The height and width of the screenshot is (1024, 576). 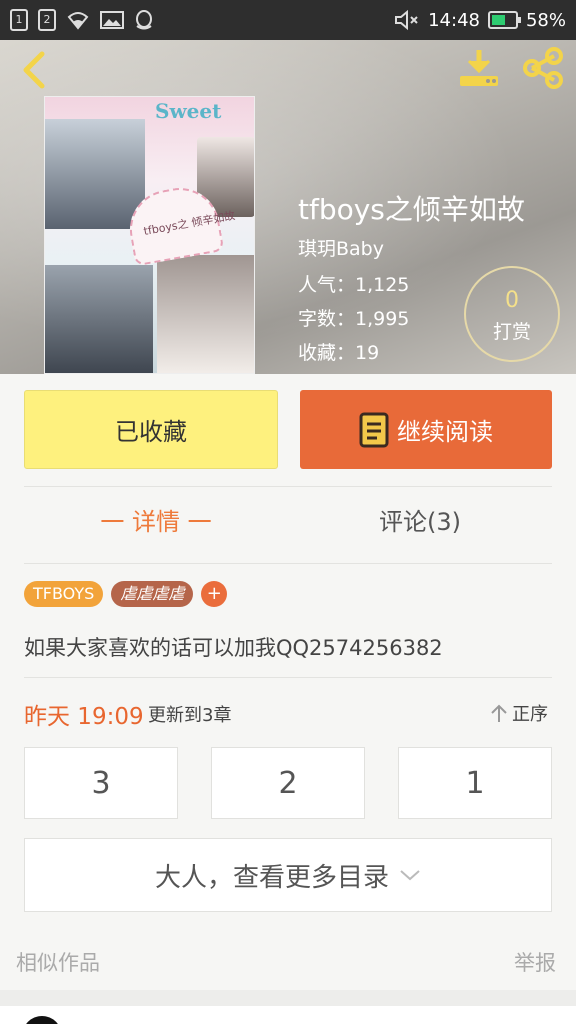 What do you see at coordinates (420, 519) in the screenshot?
I see `tab-comments: 评论(3)` at bounding box center [420, 519].